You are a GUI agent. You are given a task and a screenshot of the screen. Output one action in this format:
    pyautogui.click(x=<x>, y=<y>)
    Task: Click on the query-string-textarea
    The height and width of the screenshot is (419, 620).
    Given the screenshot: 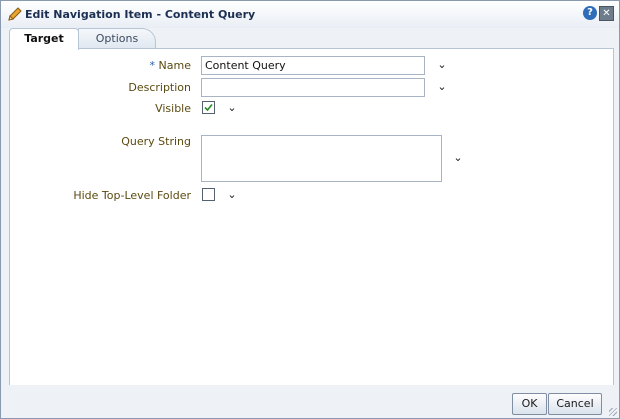 What is the action you would take?
    pyautogui.click(x=321, y=158)
    